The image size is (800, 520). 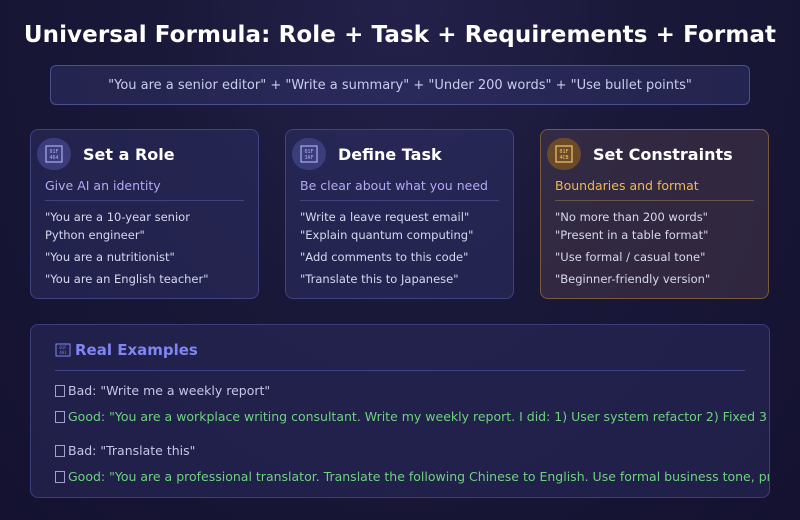 What do you see at coordinates (169, 390) in the screenshot?
I see `example-text: Bad: "Write me a weekly report"` at bounding box center [169, 390].